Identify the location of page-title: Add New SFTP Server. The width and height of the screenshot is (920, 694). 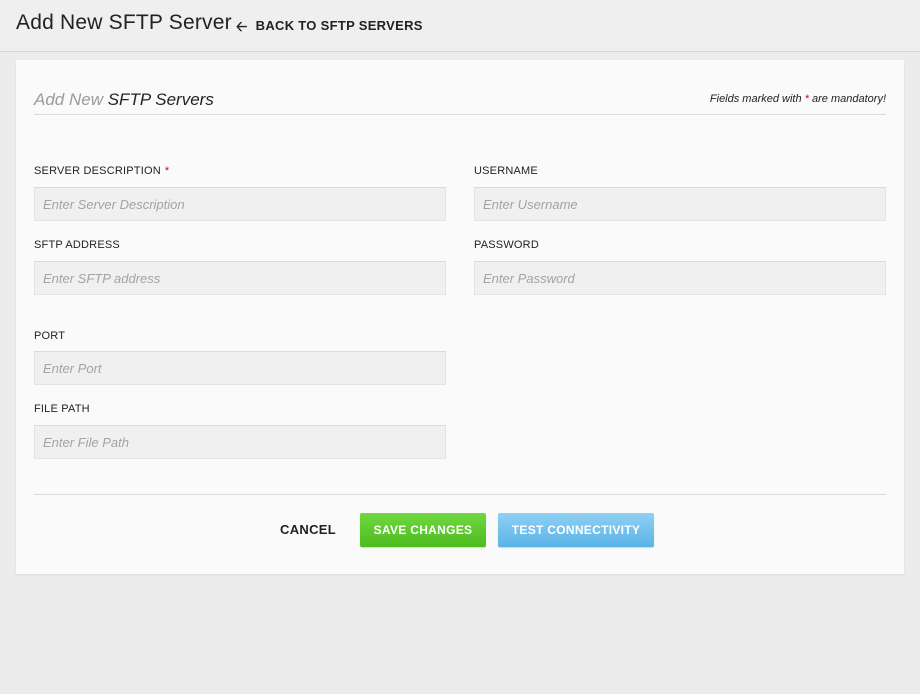
(124, 22).